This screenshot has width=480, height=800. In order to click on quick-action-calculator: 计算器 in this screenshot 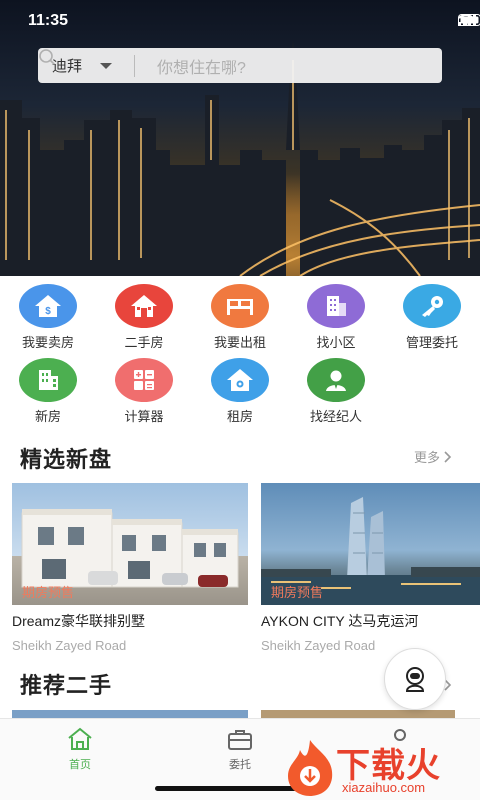, I will do `click(144, 391)`.